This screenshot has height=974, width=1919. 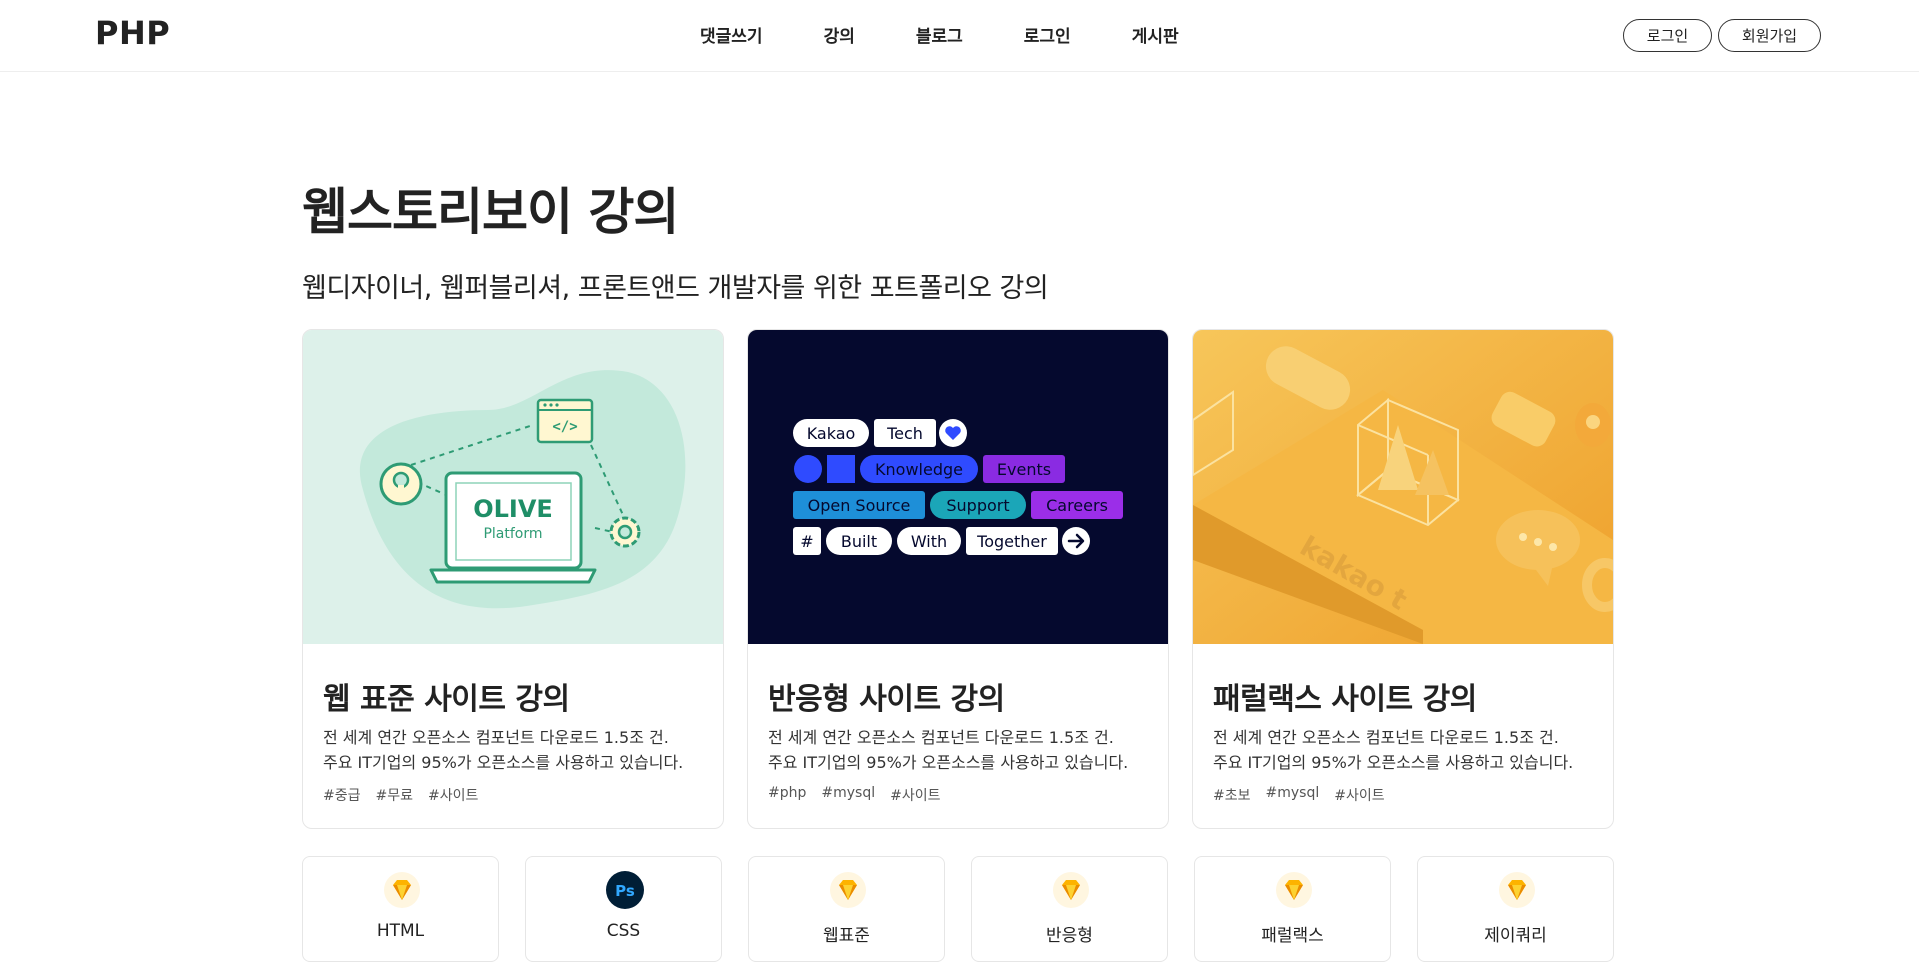 What do you see at coordinates (675, 288) in the screenshot?
I see `page-subtitle: 웹디자이너, 웹퍼블리셔, 프론트앤드 개발자를 위한 포트폴리오 강의` at bounding box center [675, 288].